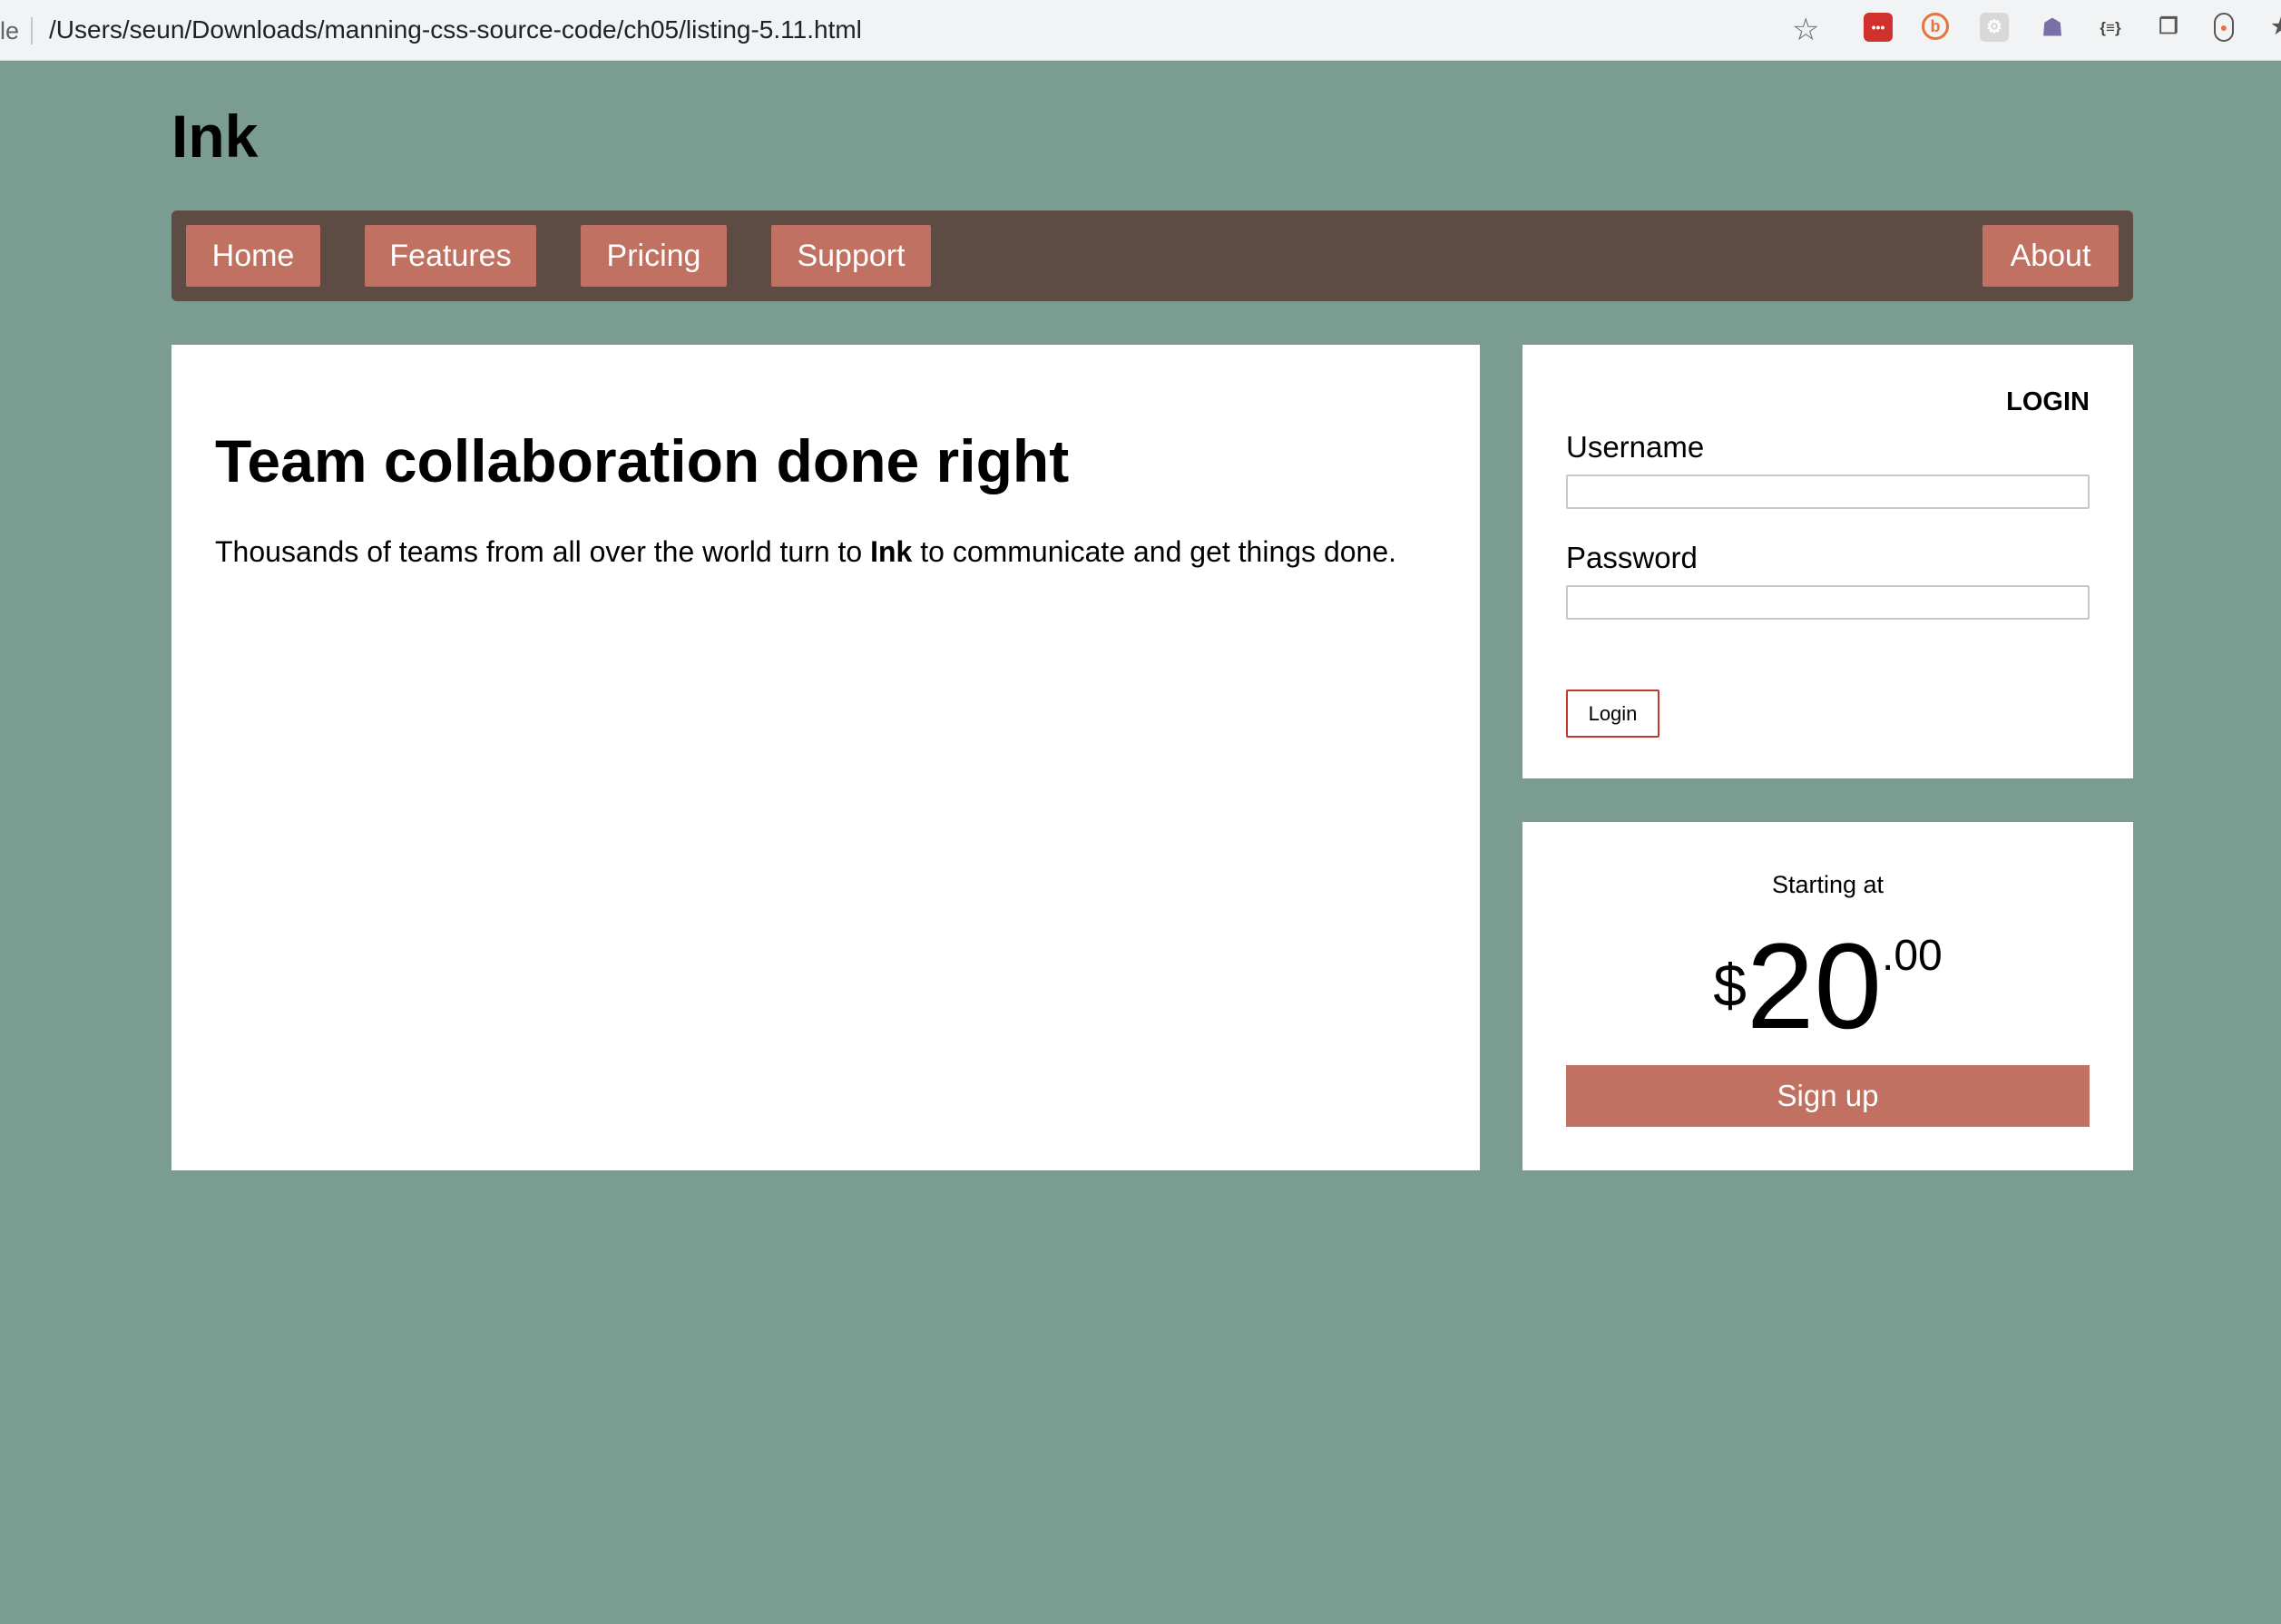 Image resolution: width=2281 pixels, height=1624 pixels. What do you see at coordinates (1152, 255) in the screenshot?
I see `main-nav: Home Features Pricing Support About` at bounding box center [1152, 255].